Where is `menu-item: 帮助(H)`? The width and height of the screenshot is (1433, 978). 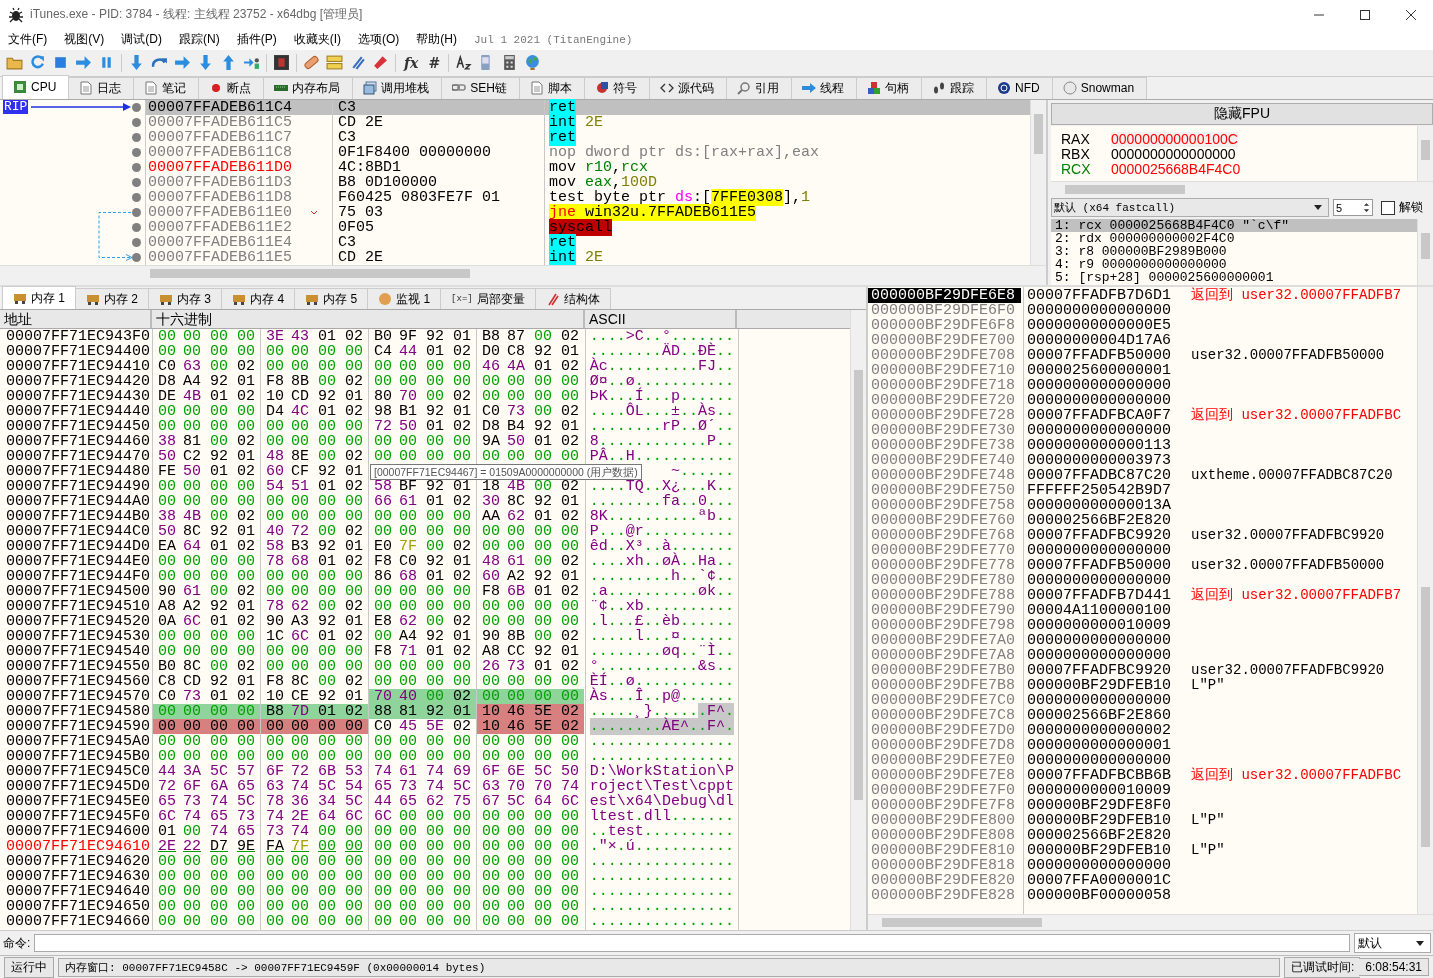
menu-item: 帮助(H) is located at coordinates (436, 40).